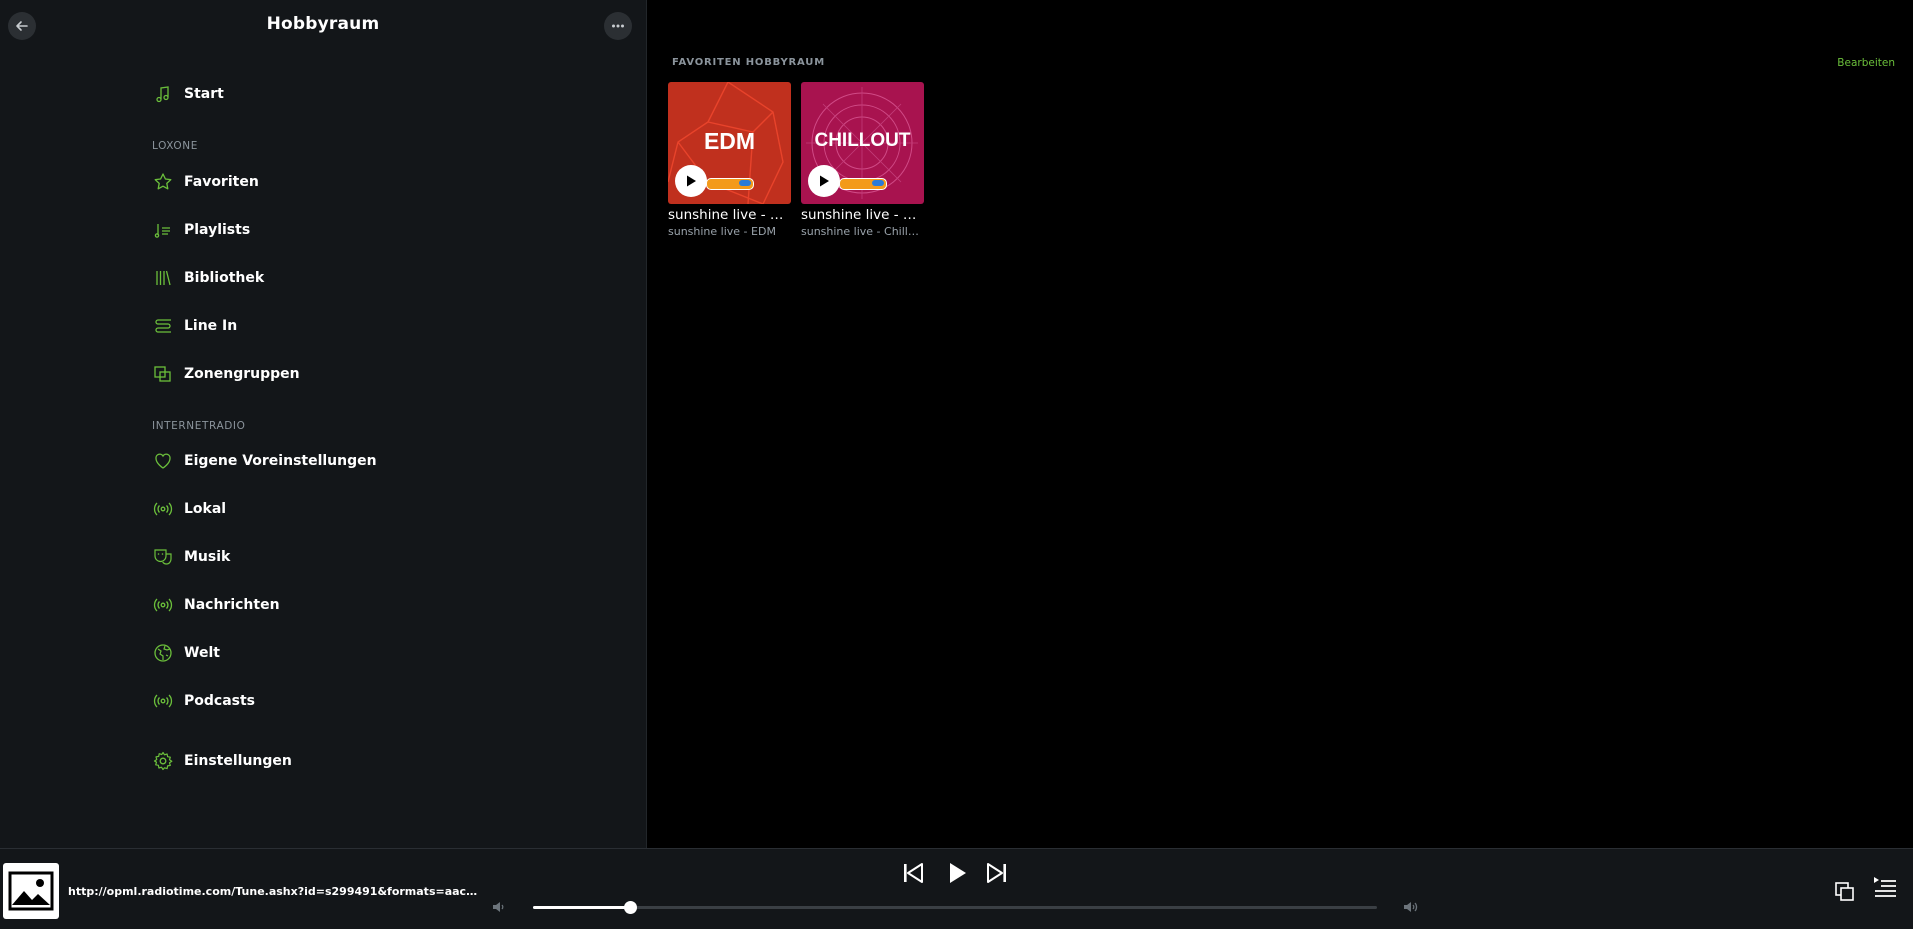  What do you see at coordinates (163, 761) in the screenshot?
I see `gear-icon` at bounding box center [163, 761].